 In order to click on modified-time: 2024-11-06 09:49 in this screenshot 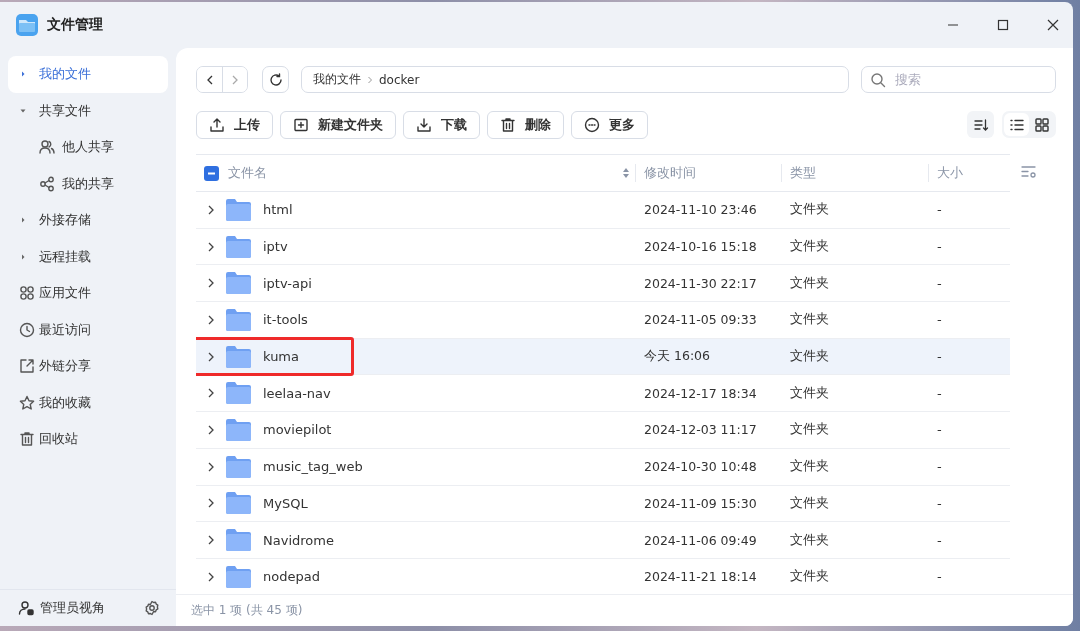, I will do `click(700, 540)`.